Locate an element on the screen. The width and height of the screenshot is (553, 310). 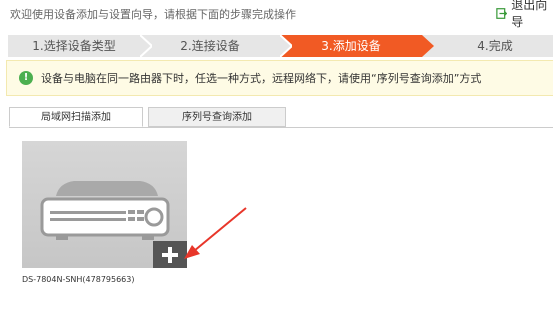
plus-icon is located at coordinates (170, 254).